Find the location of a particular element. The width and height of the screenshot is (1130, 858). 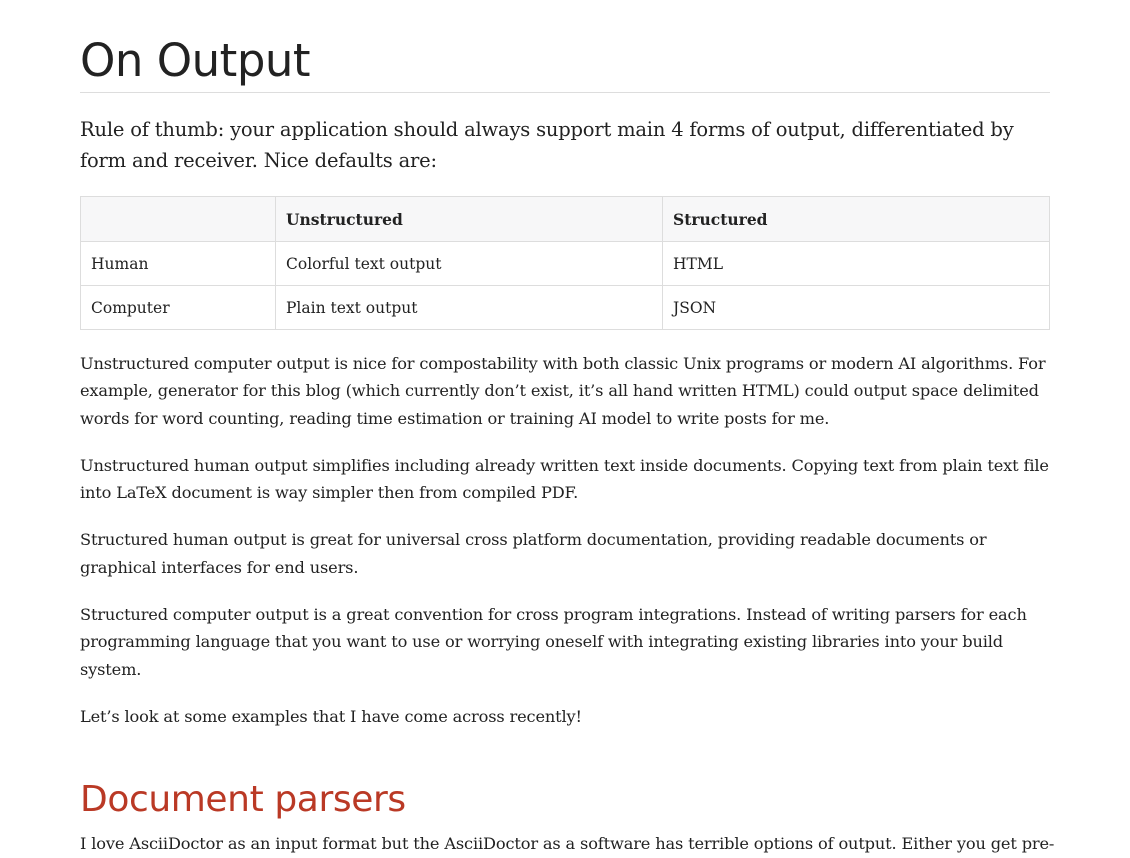

table-cell: Computer is located at coordinates (178, 307).